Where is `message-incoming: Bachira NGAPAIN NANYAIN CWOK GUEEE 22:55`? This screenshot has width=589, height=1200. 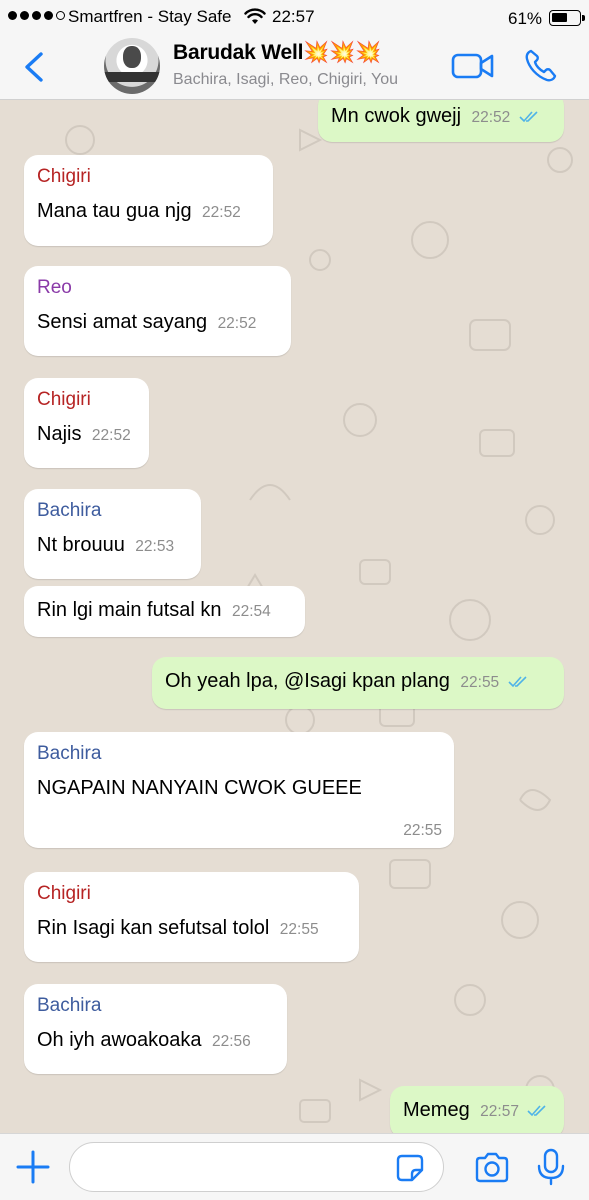 message-incoming: Bachira NGAPAIN NANYAIN CWOK GUEEE 22:55 is located at coordinates (239, 790).